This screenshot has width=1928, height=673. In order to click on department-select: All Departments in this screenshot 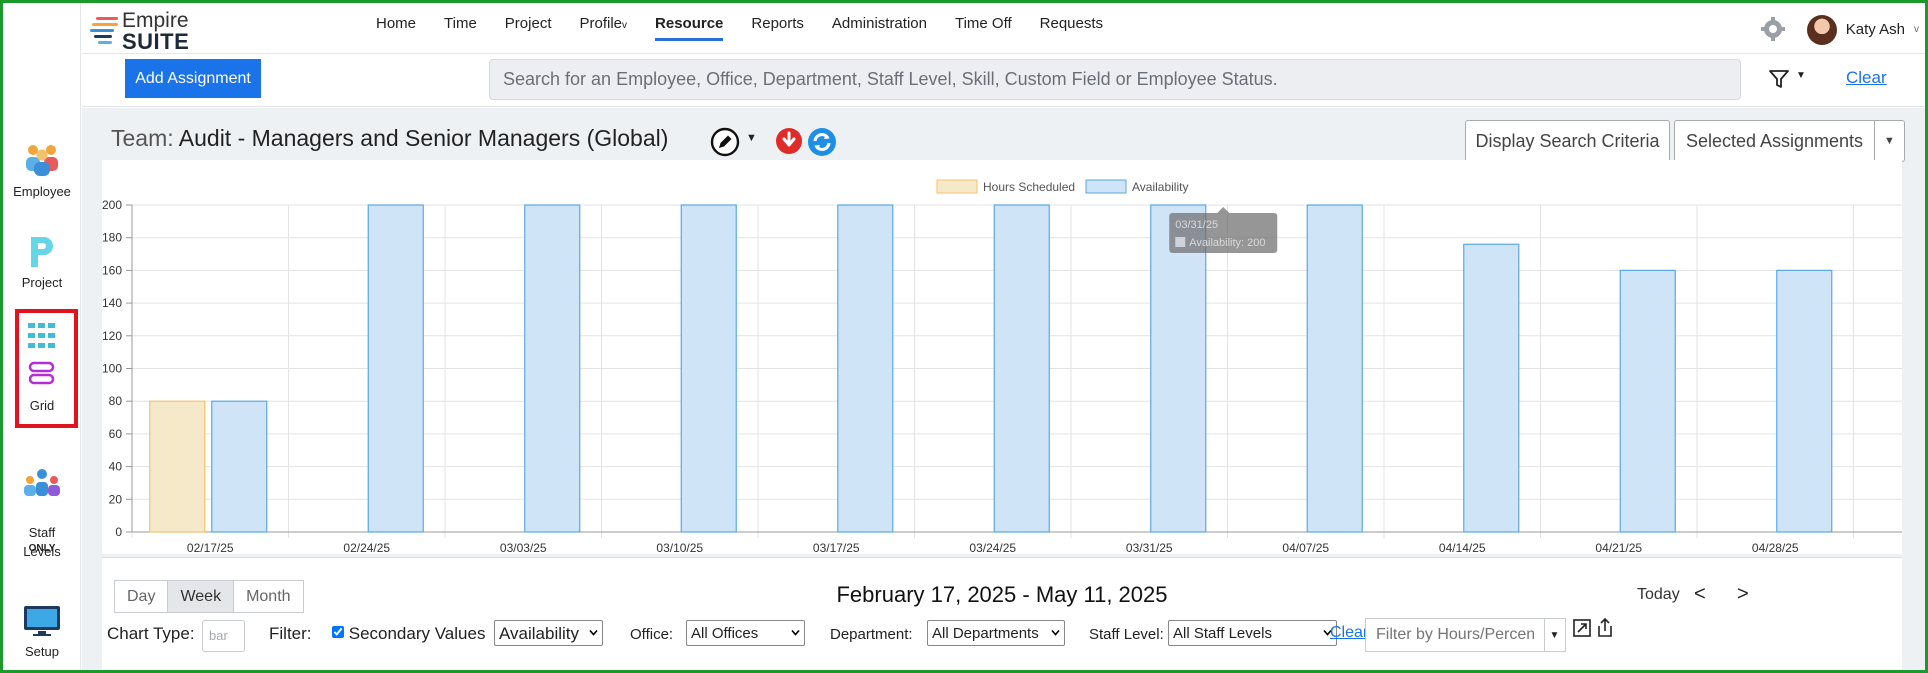, I will do `click(996, 633)`.